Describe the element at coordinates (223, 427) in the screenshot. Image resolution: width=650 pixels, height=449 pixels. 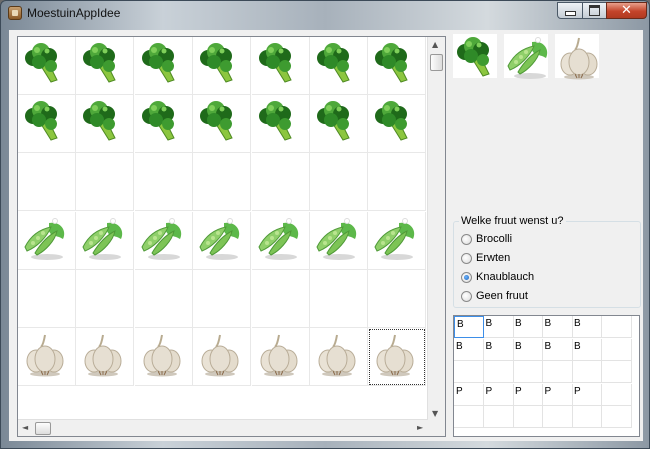
I see `horizontal-scrollbar: ◄ ►` at that location.